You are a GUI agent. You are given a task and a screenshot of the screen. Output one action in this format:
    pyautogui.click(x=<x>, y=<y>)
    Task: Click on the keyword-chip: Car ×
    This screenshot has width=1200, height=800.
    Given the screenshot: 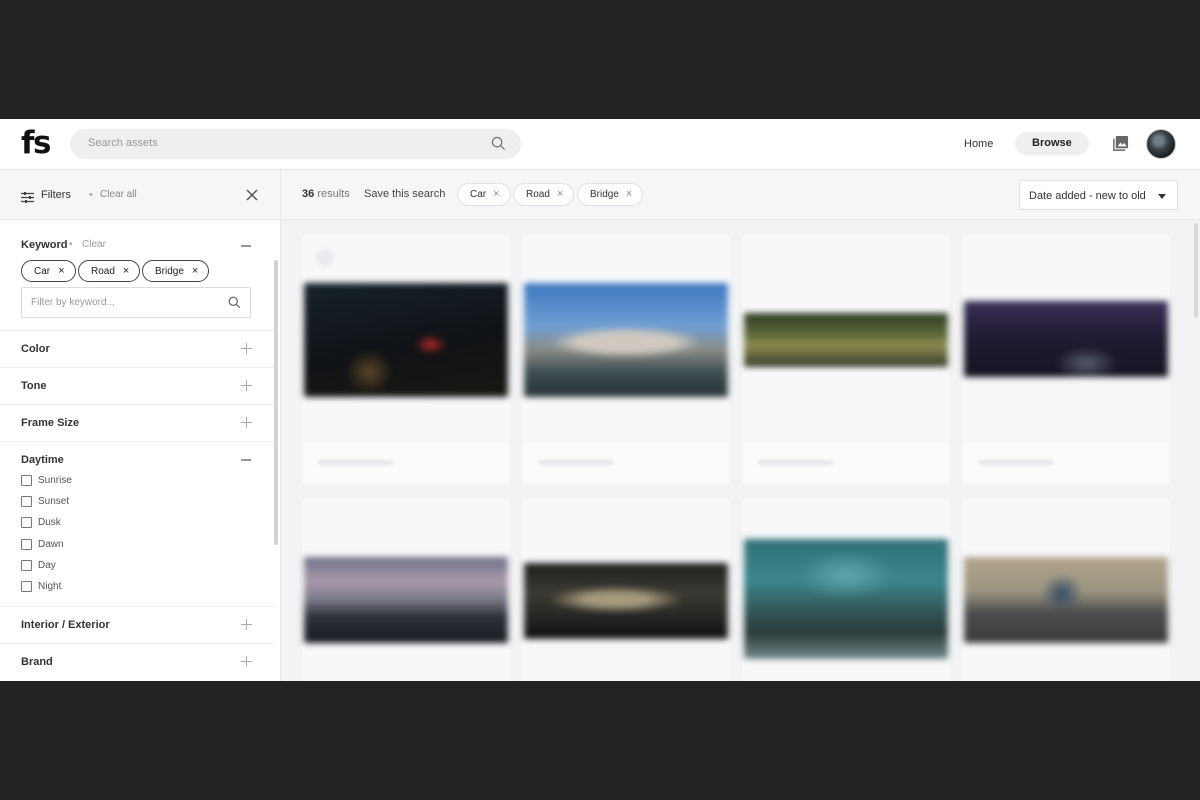 What is the action you would take?
    pyautogui.click(x=48, y=271)
    